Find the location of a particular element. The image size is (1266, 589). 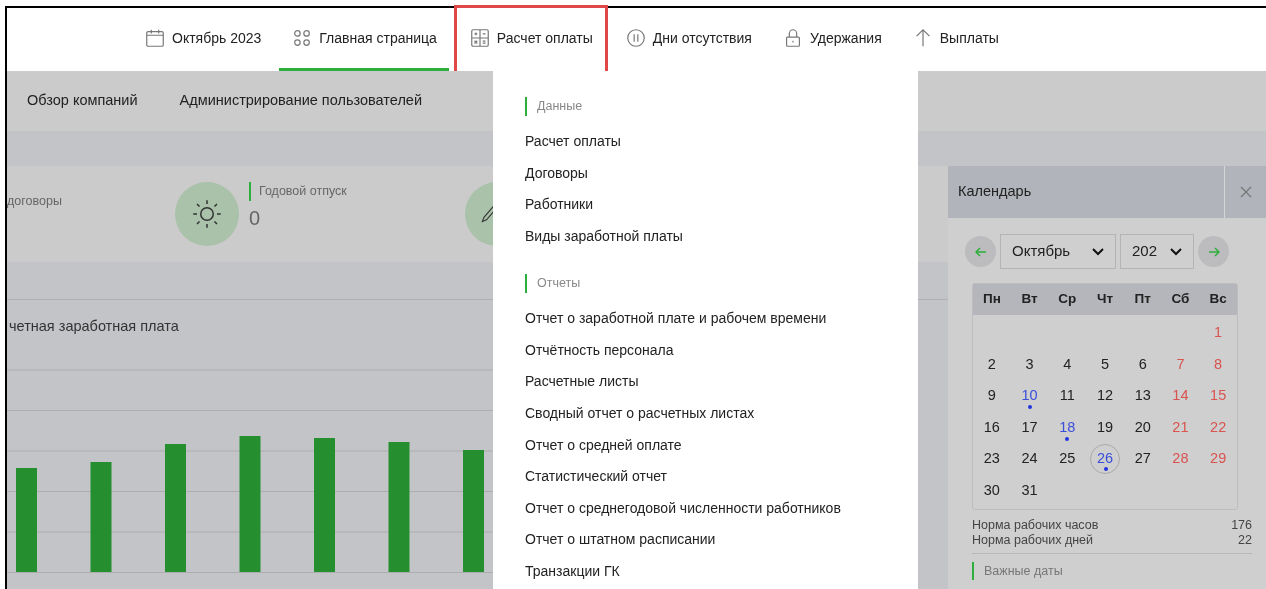

menu-item: Отчётность персонала is located at coordinates (721, 350).